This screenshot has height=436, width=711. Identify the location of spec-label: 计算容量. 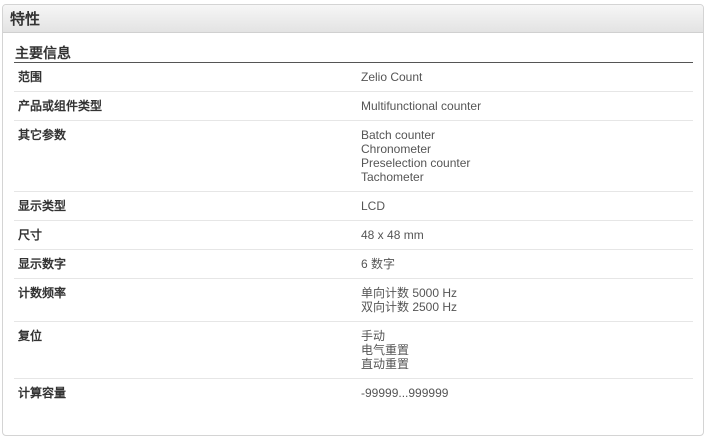
(42, 393).